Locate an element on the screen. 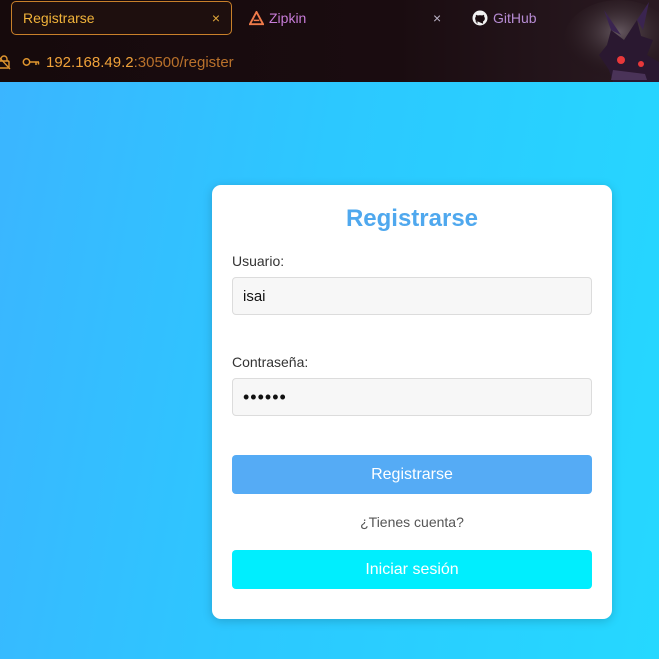  address-bar: 192.168.49.2:30500/register is located at coordinates (117, 62).